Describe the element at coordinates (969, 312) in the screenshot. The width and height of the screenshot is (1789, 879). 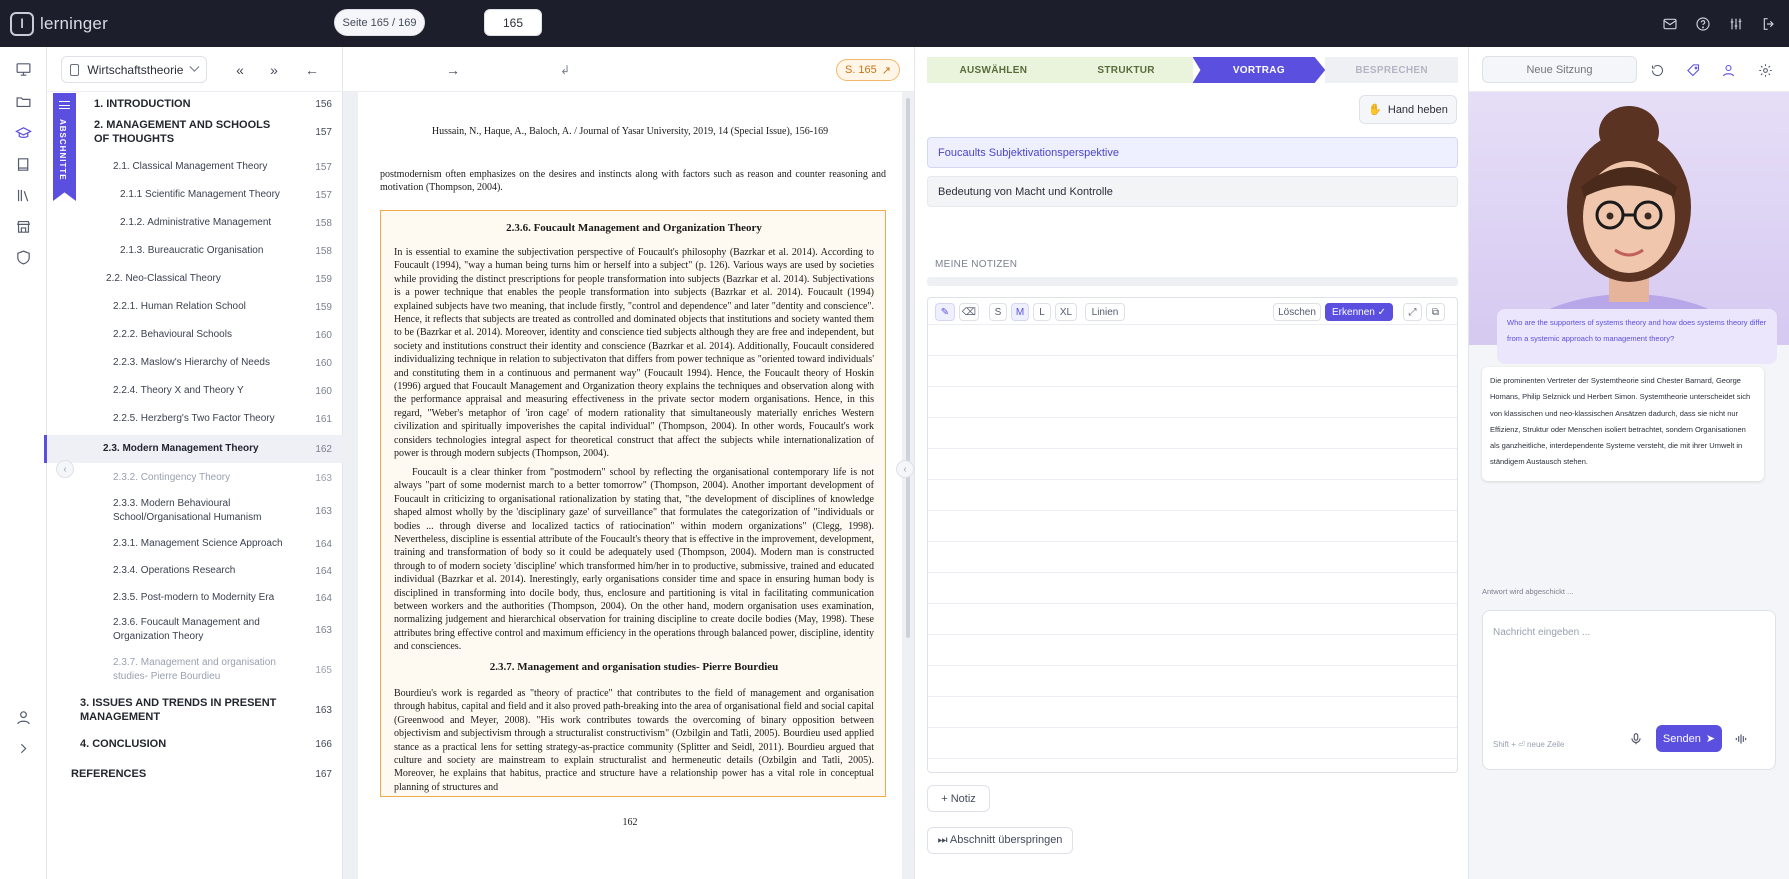
I see `eraser-icon: ⌫` at that location.